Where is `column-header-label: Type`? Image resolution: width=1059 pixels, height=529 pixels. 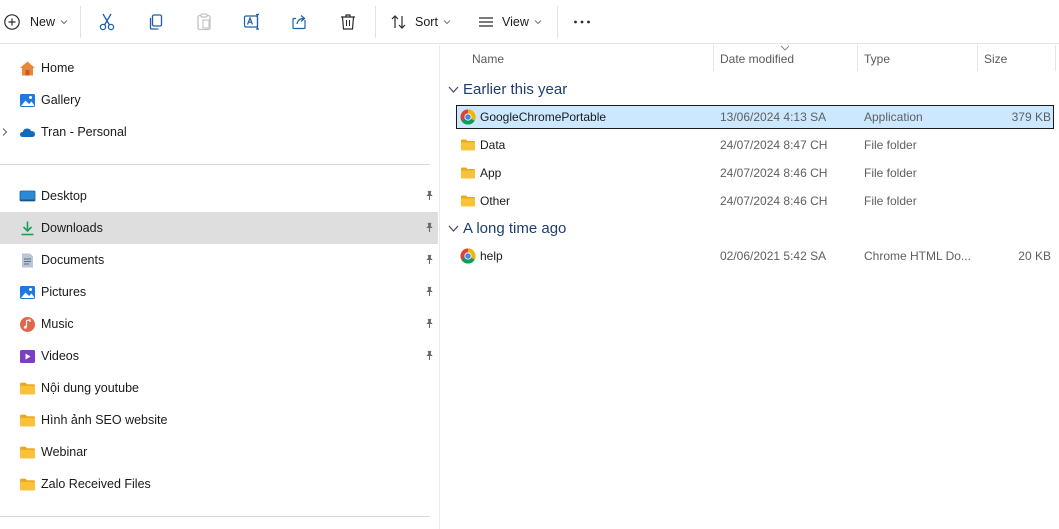
column-header-label: Type is located at coordinates (877, 59).